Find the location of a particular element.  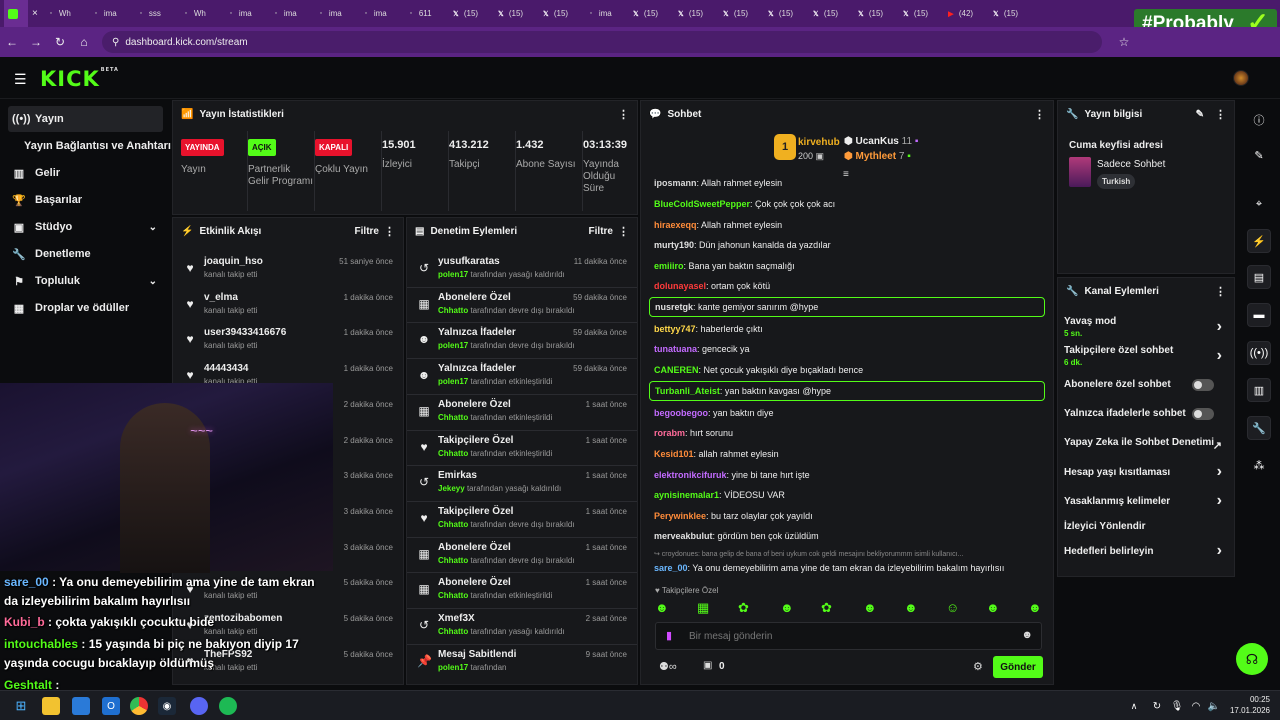

category-name: Sadece Sohbet is located at coordinates (1131, 164).